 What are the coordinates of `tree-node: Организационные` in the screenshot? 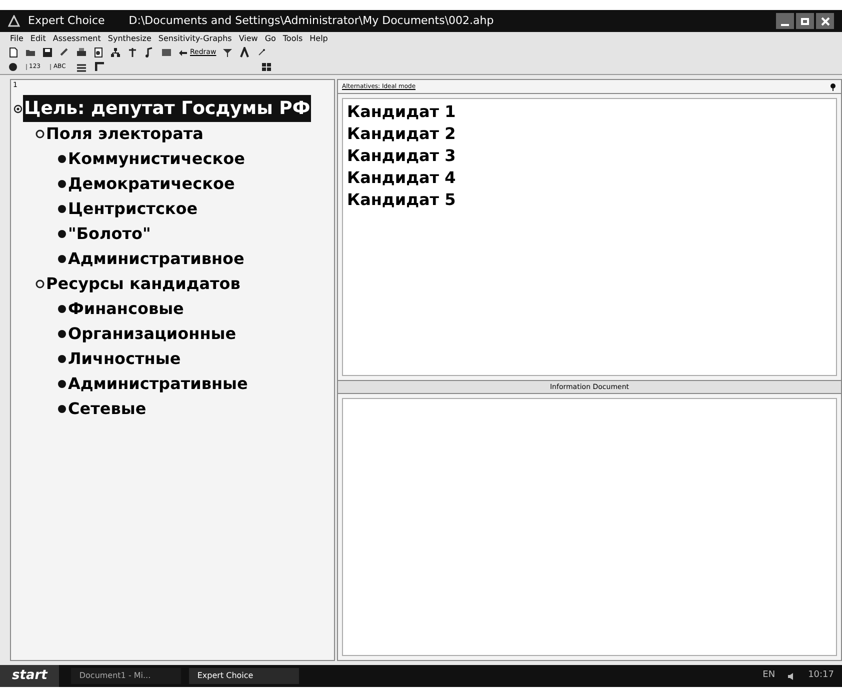 It's located at (152, 334).